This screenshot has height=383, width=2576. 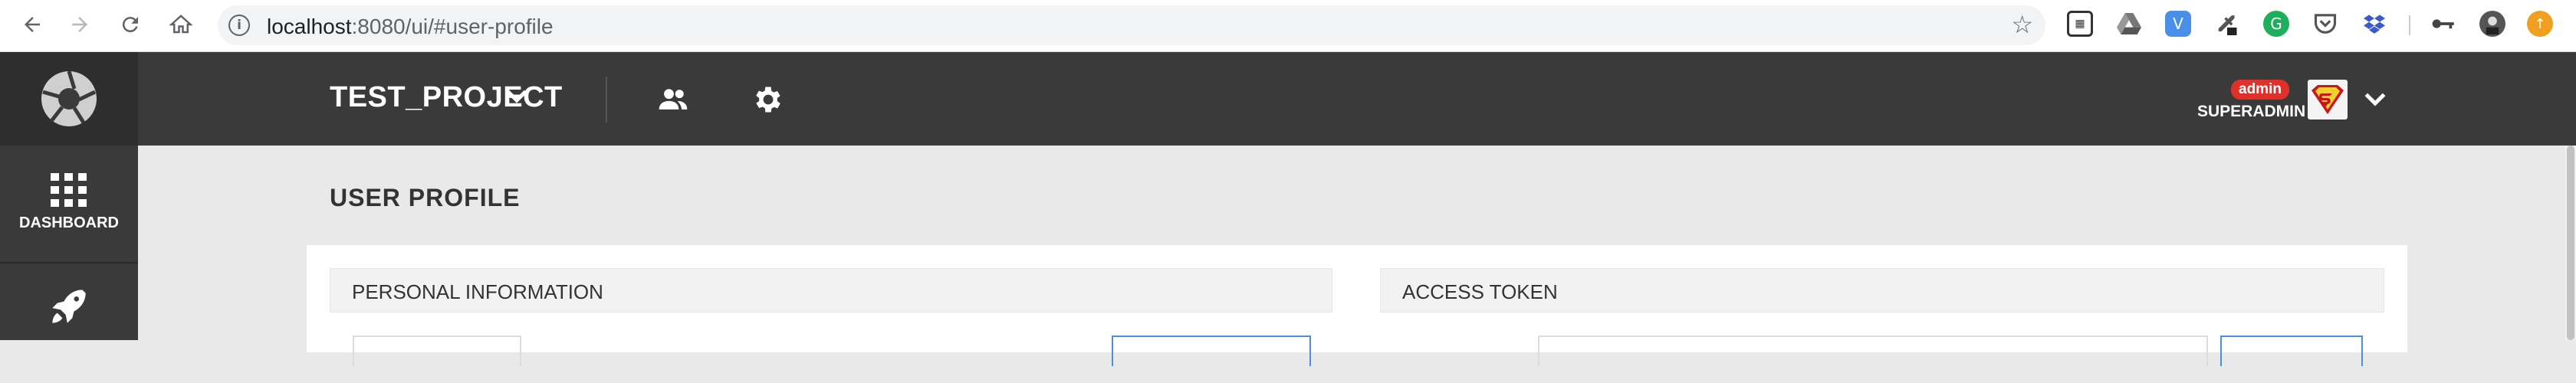 What do you see at coordinates (831, 290) in the screenshot?
I see `personal-information-header: PERSONAL INFORMATION` at bounding box center [831, 290].